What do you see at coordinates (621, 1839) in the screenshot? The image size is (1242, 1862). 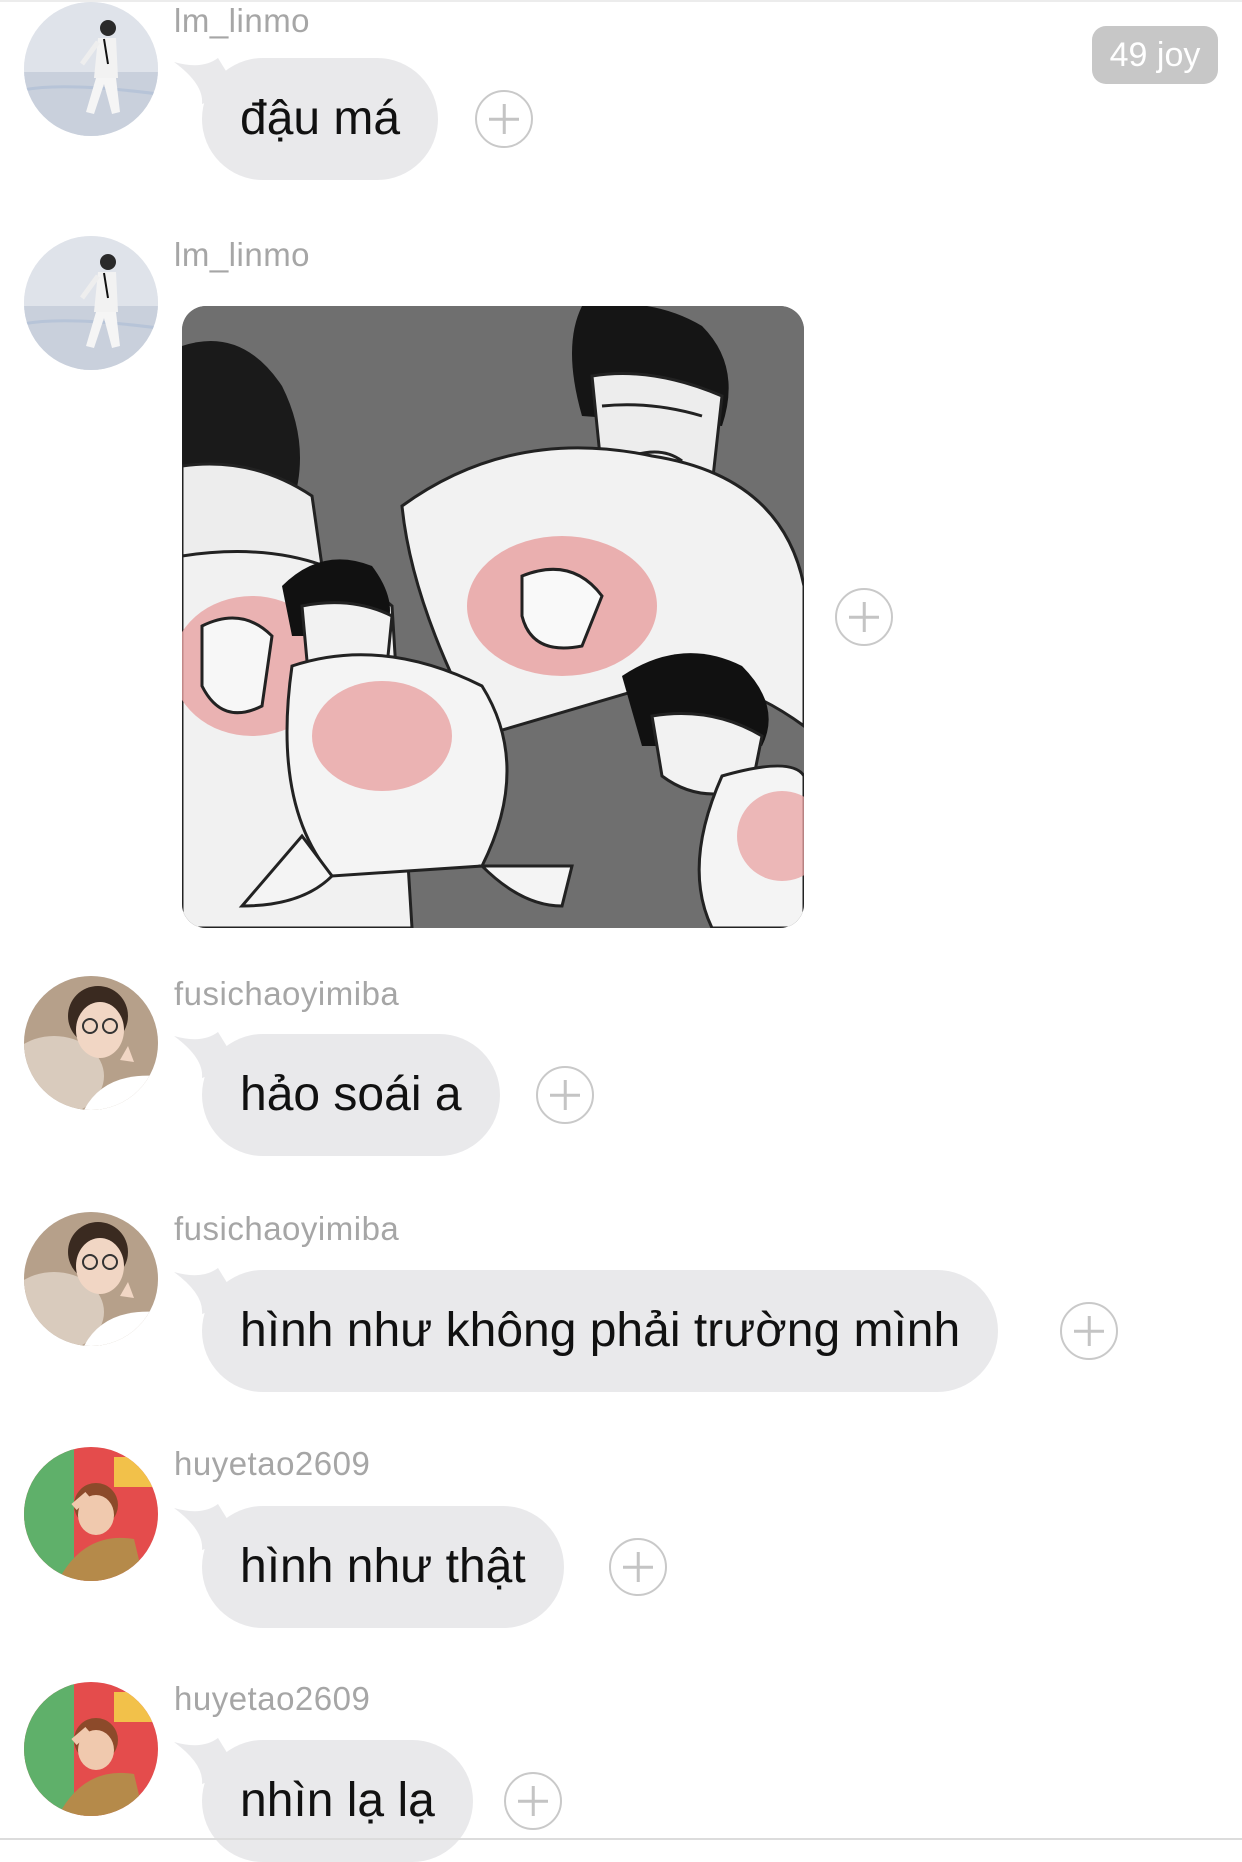 I see `bottom-divider` at bounding box center [621, 1839].